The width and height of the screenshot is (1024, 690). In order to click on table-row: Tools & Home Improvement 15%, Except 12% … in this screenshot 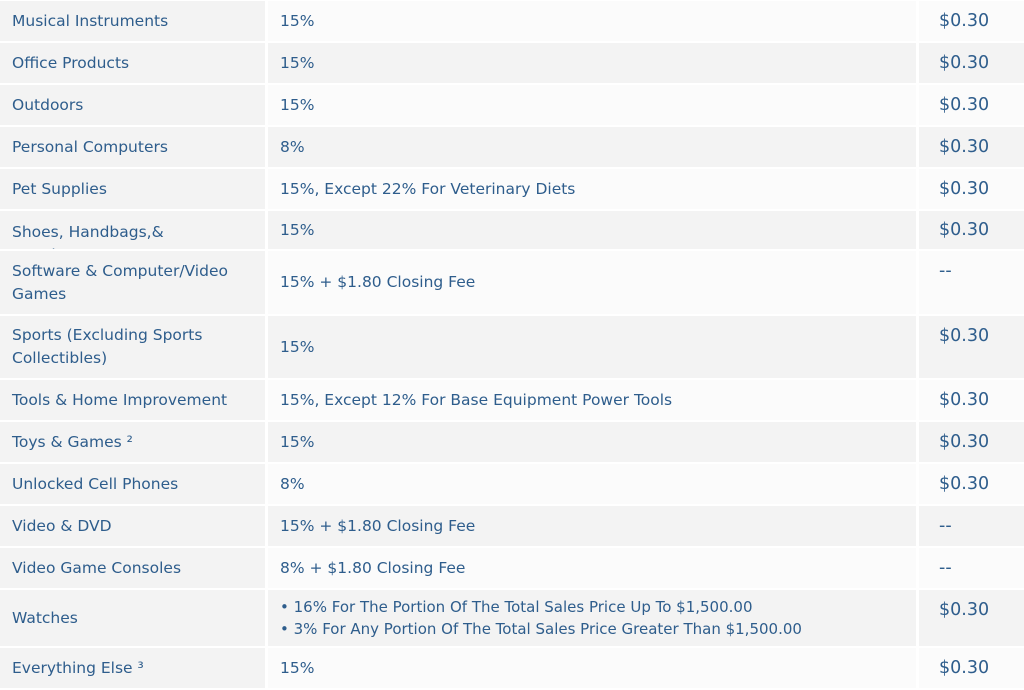, I will do `click(512, 400)`.